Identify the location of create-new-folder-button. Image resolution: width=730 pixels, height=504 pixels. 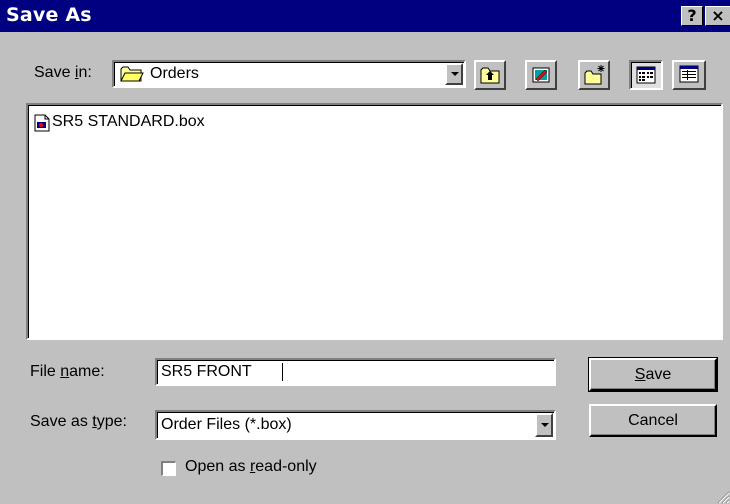
(594, 75).